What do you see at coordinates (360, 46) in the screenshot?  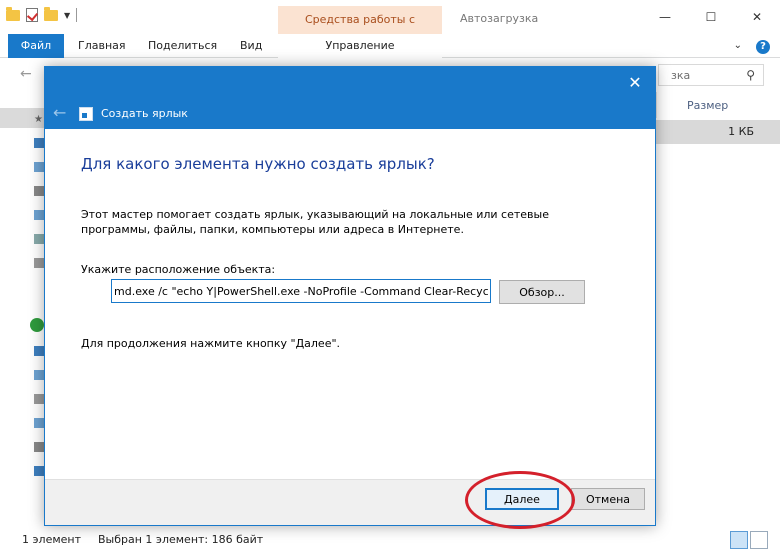 I see `tab-manage: Управление` at bounding box center [360, 46].